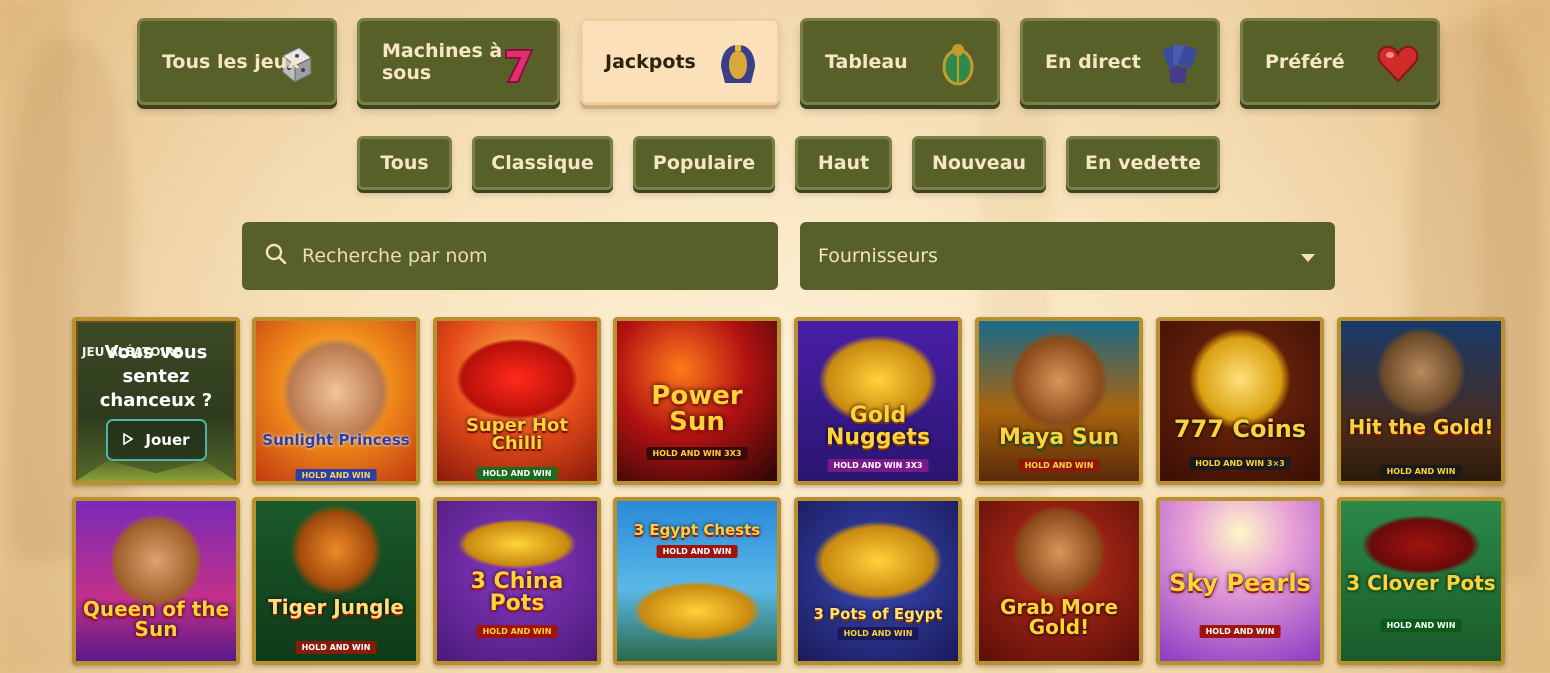 The image size is (1550, 673). What do you see at coordinates (404, 163) in the screenshot?
I see `filter-all: Tous` at bounding box center [404, 163].